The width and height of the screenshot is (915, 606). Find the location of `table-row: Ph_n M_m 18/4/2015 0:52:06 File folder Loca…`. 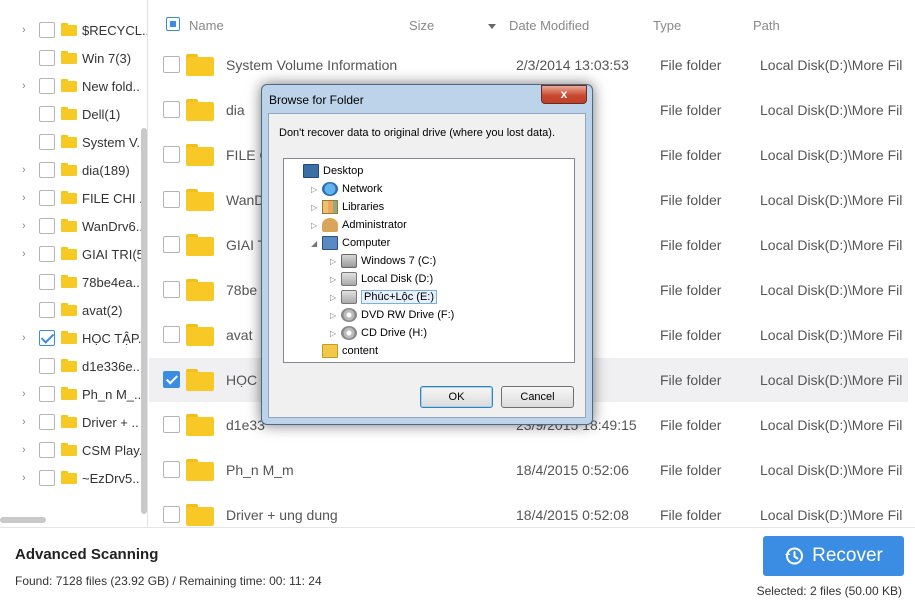

table-row: Ph_n M_m 18/4/2015 0:52:06 File folder Loca… is located at coordinates (528, 470).